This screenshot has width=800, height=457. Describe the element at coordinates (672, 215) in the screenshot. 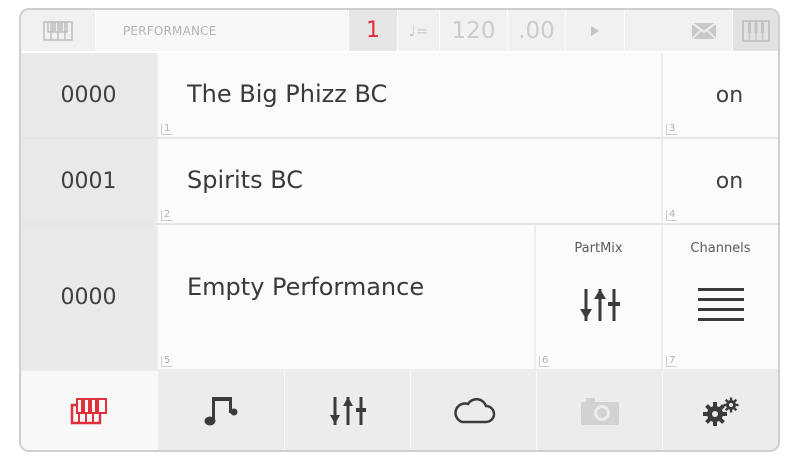

I see `row-2-state-index: 4` at that location.